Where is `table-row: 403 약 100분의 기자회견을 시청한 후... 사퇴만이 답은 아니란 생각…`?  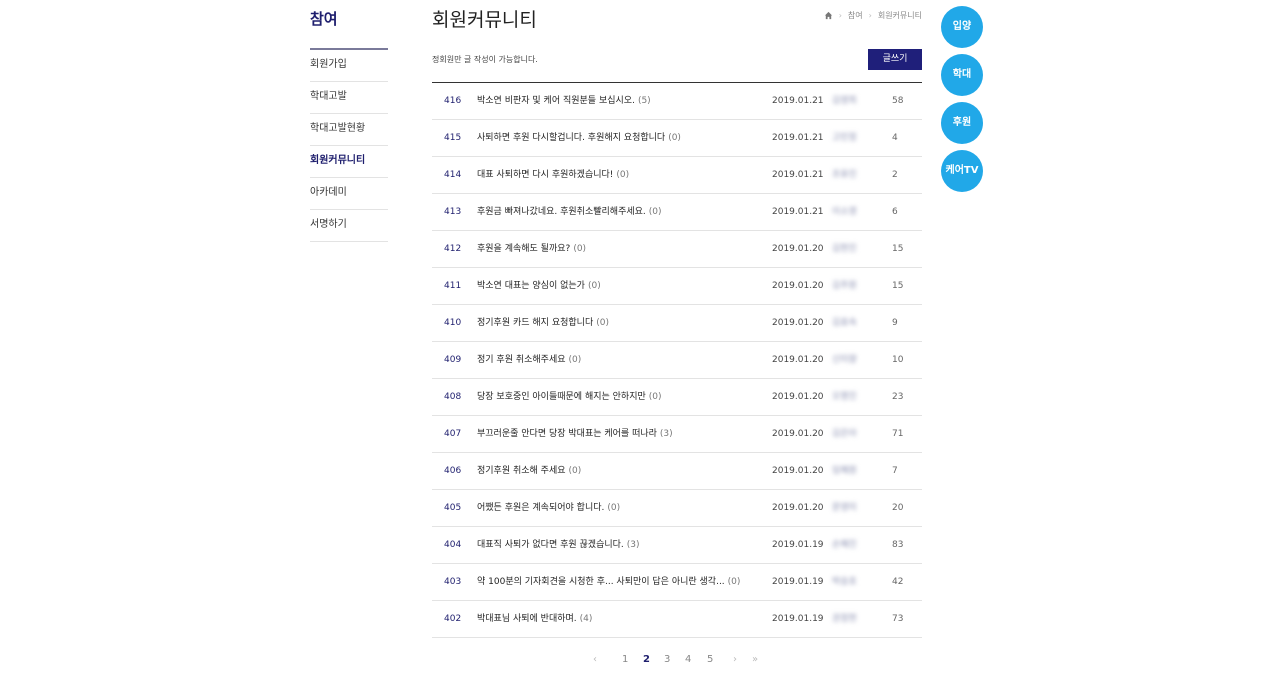
table-row: 403 약 100분의 기자회견을 시청한 후... 사퇴만이 답은 아니란 생각… is located at coordinates (677, 582).